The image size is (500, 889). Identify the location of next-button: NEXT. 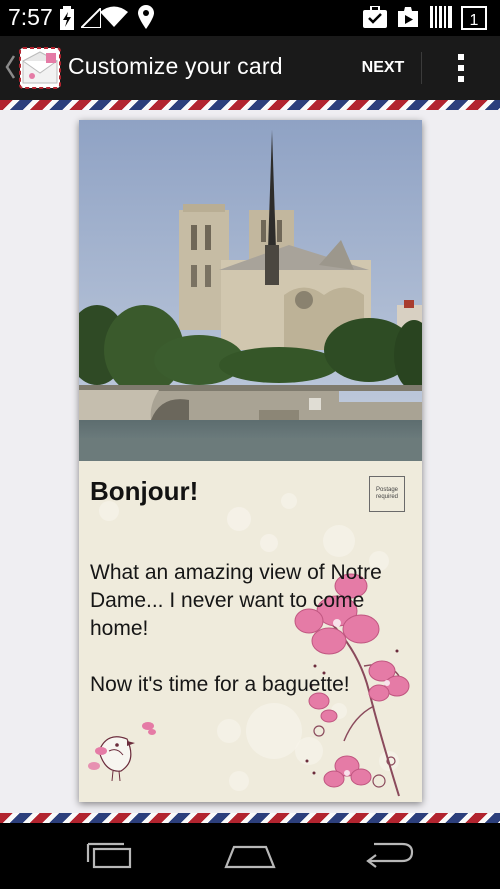
(383, 68).